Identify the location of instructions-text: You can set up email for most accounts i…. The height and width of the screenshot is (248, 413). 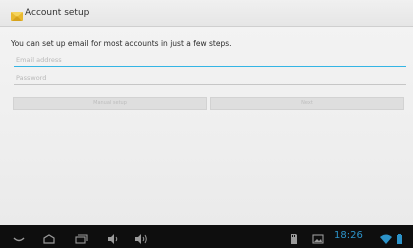
(121, 43).